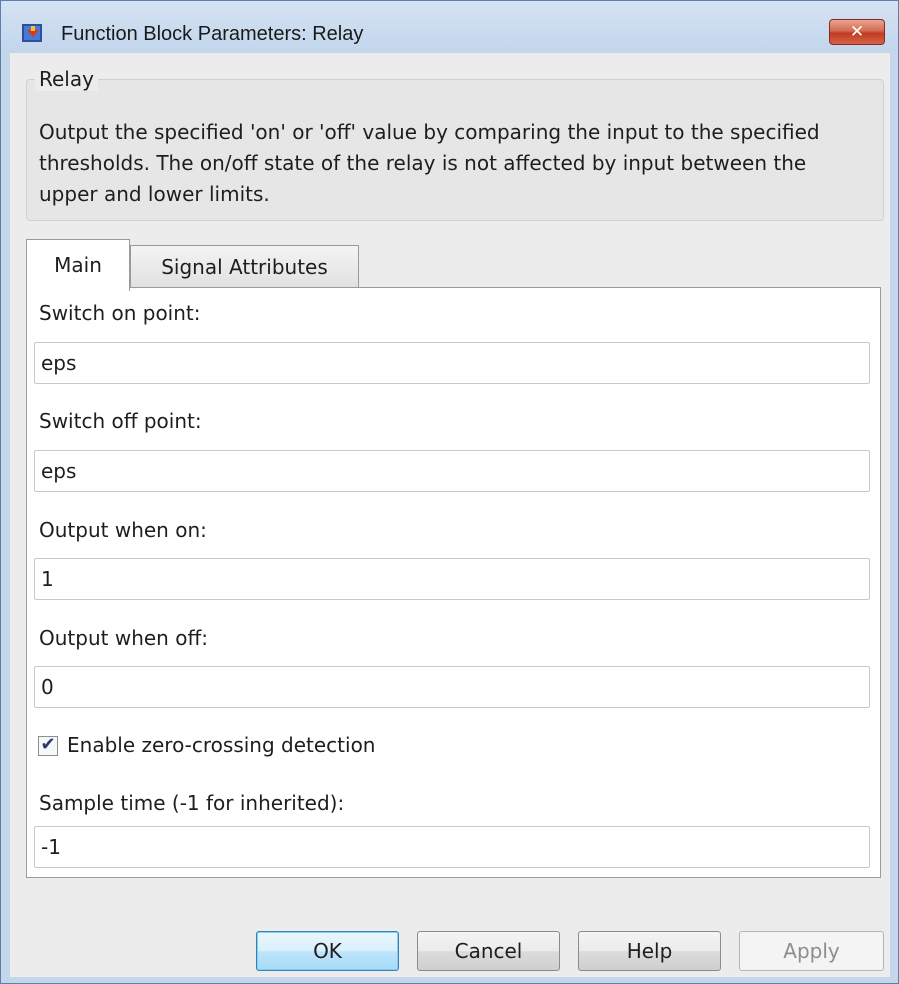 Image resolution: width=899 pixels, height=984 pixels. I want to click on zero-crossing-label: Enable zero-crossing detection, so click(221, 745).